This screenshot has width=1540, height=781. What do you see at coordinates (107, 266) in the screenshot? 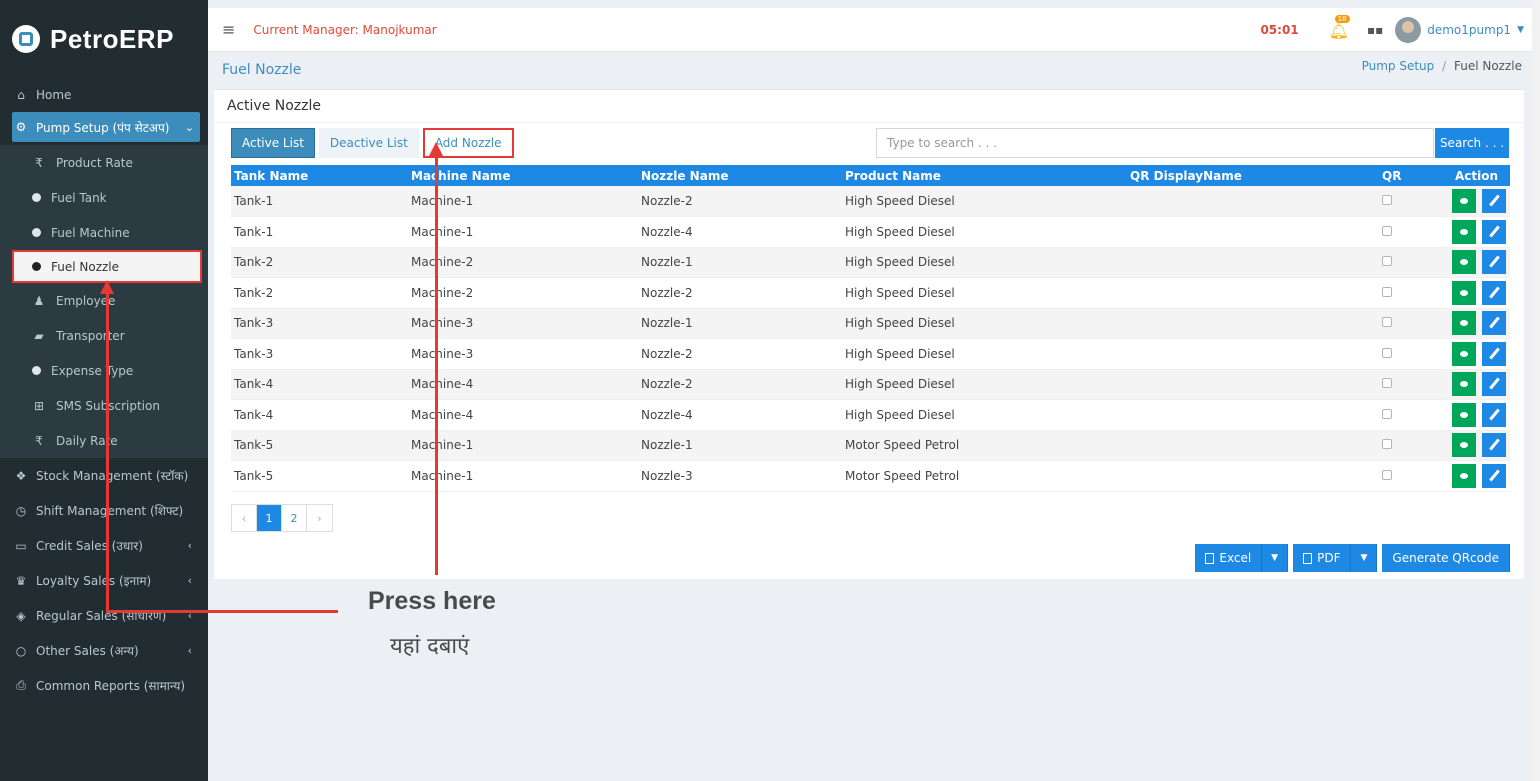
I see `sidebar-item-fuel-nozzle: Fuel Nozzle` at bounding box center [107, 266].